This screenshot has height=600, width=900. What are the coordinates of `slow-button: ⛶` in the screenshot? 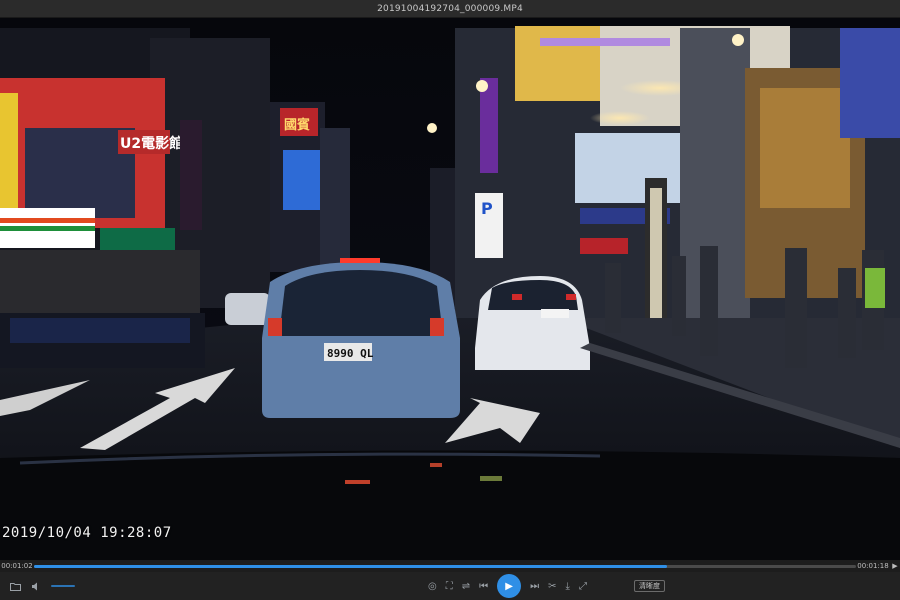 It's located at (449, 586).